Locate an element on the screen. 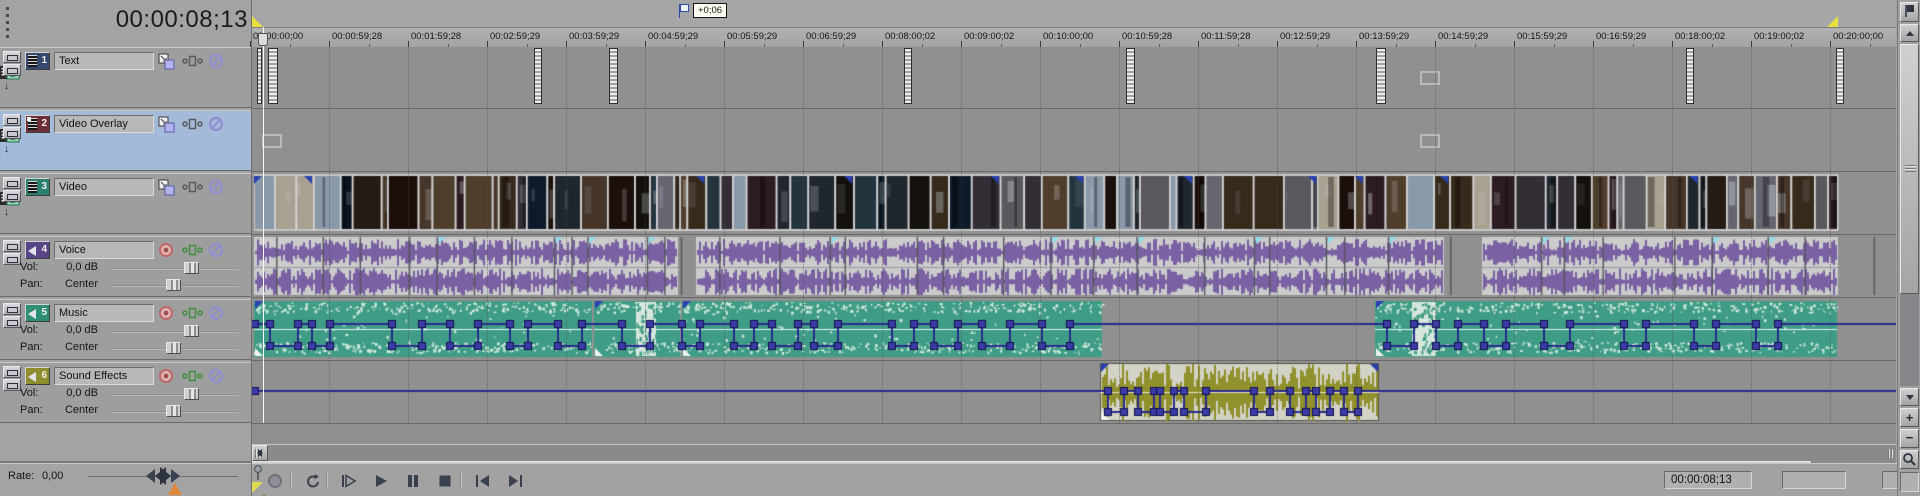 The image size is (1920, 496). track-header-video-overlay: 2Video Overlay!α↓ is located at coordinates (125, 140).